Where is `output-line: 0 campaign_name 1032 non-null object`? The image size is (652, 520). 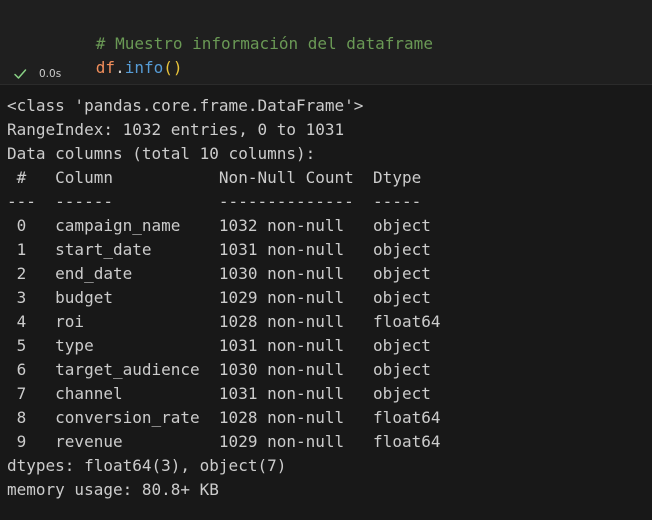 output-line: 0 campaign_name 1032 non-null object is located at coordinates (224, 225).